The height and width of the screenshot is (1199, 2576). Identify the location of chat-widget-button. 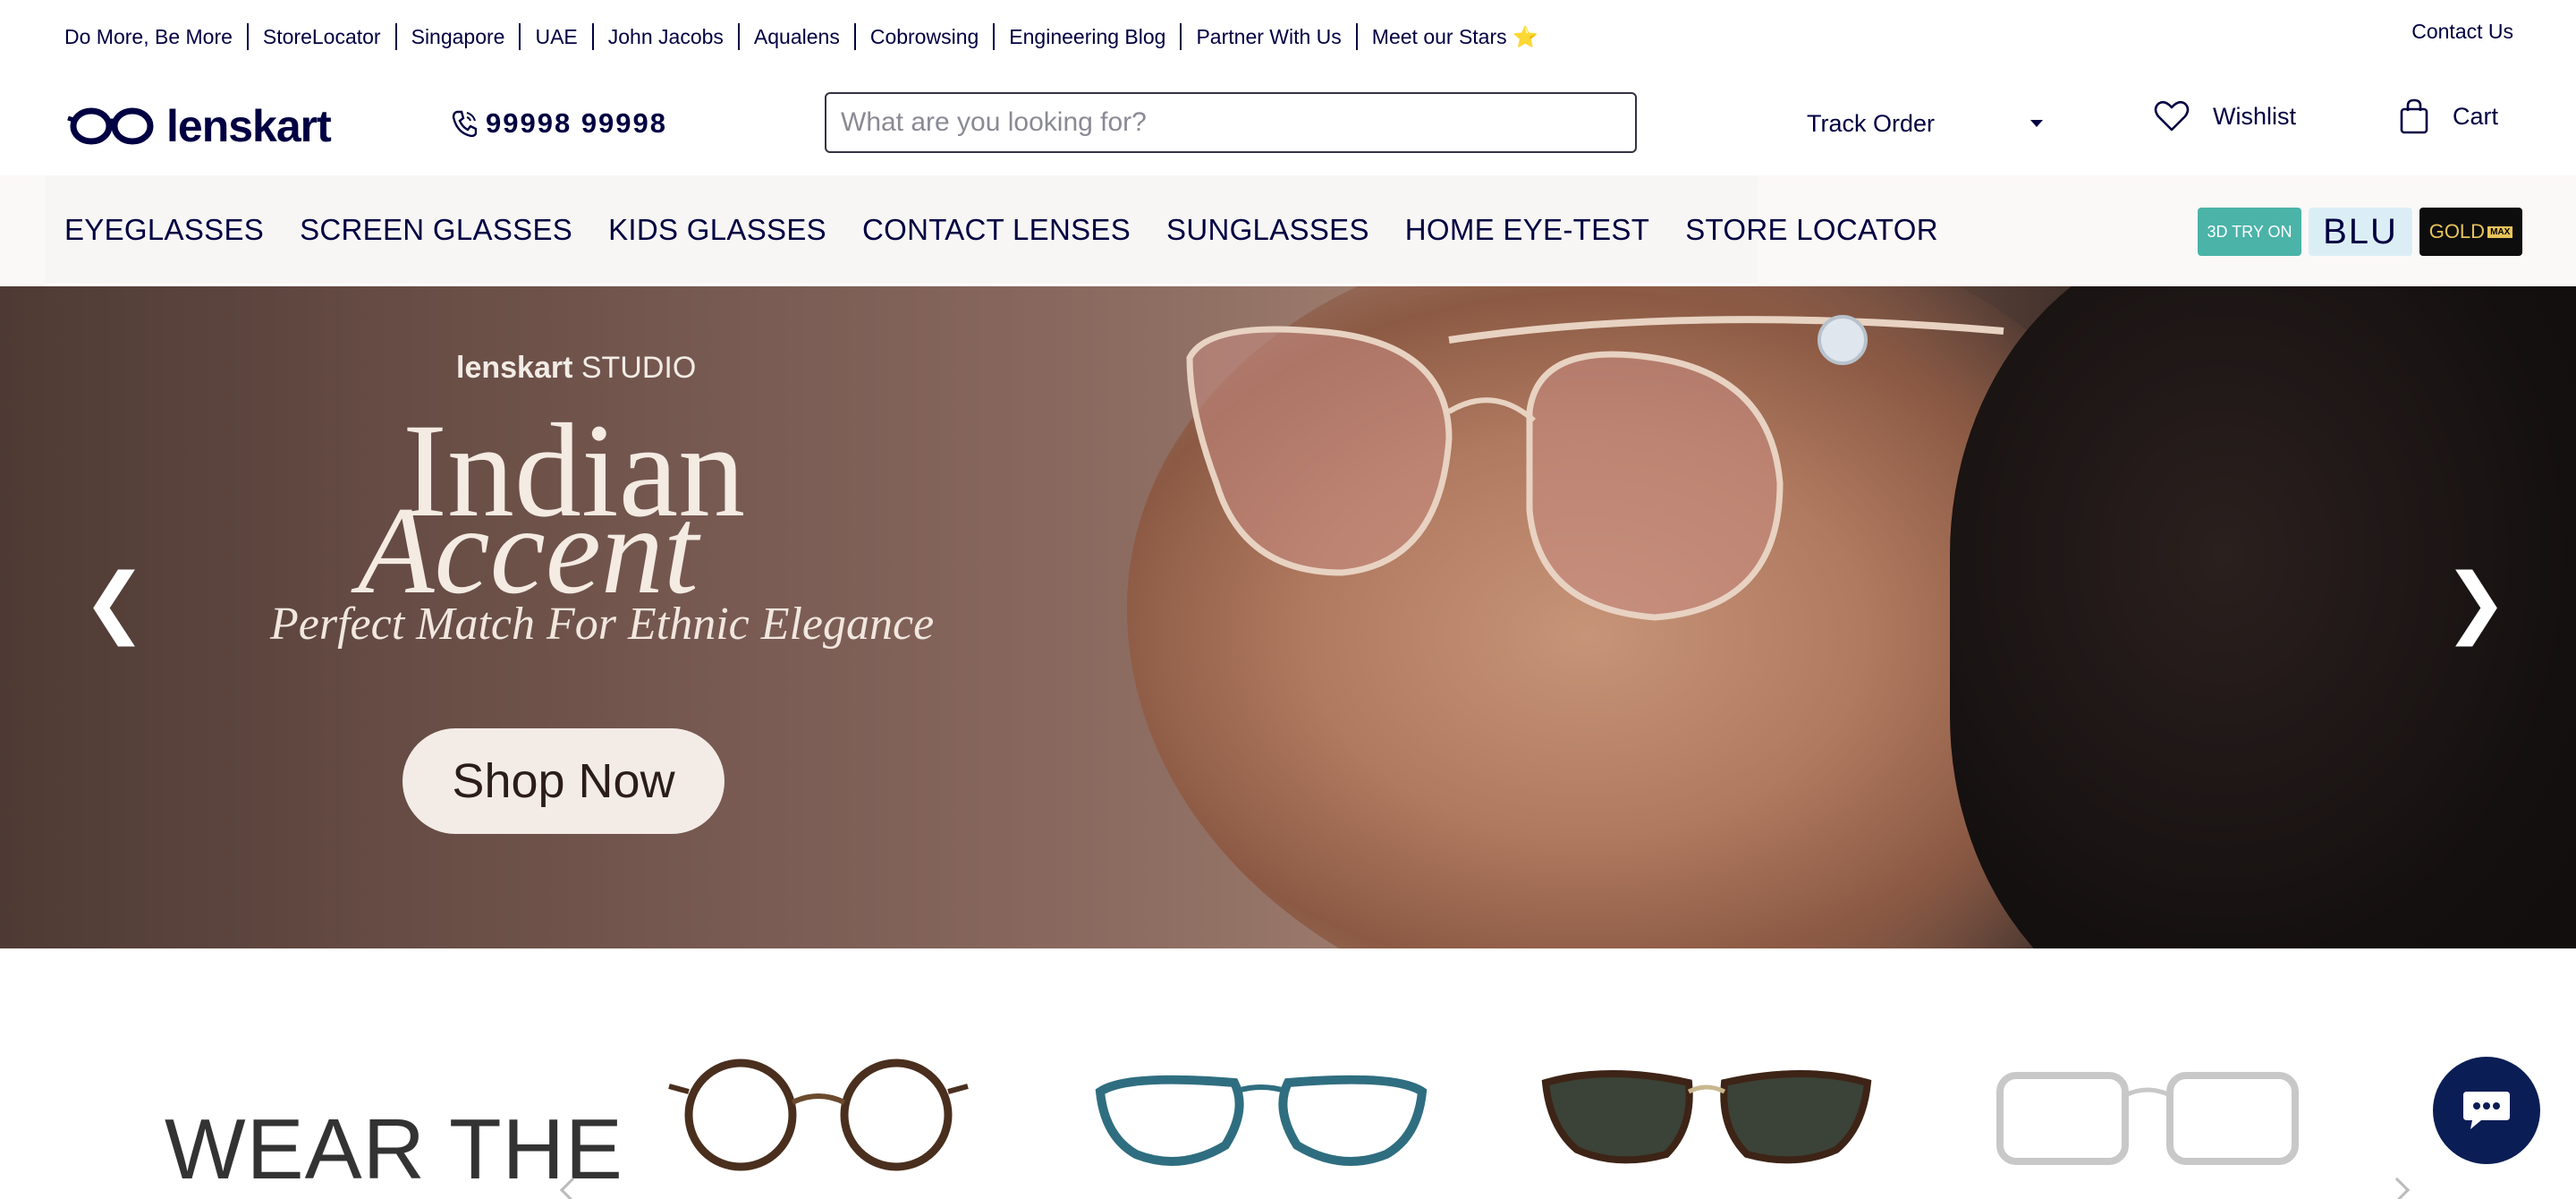
(2486, 1110).